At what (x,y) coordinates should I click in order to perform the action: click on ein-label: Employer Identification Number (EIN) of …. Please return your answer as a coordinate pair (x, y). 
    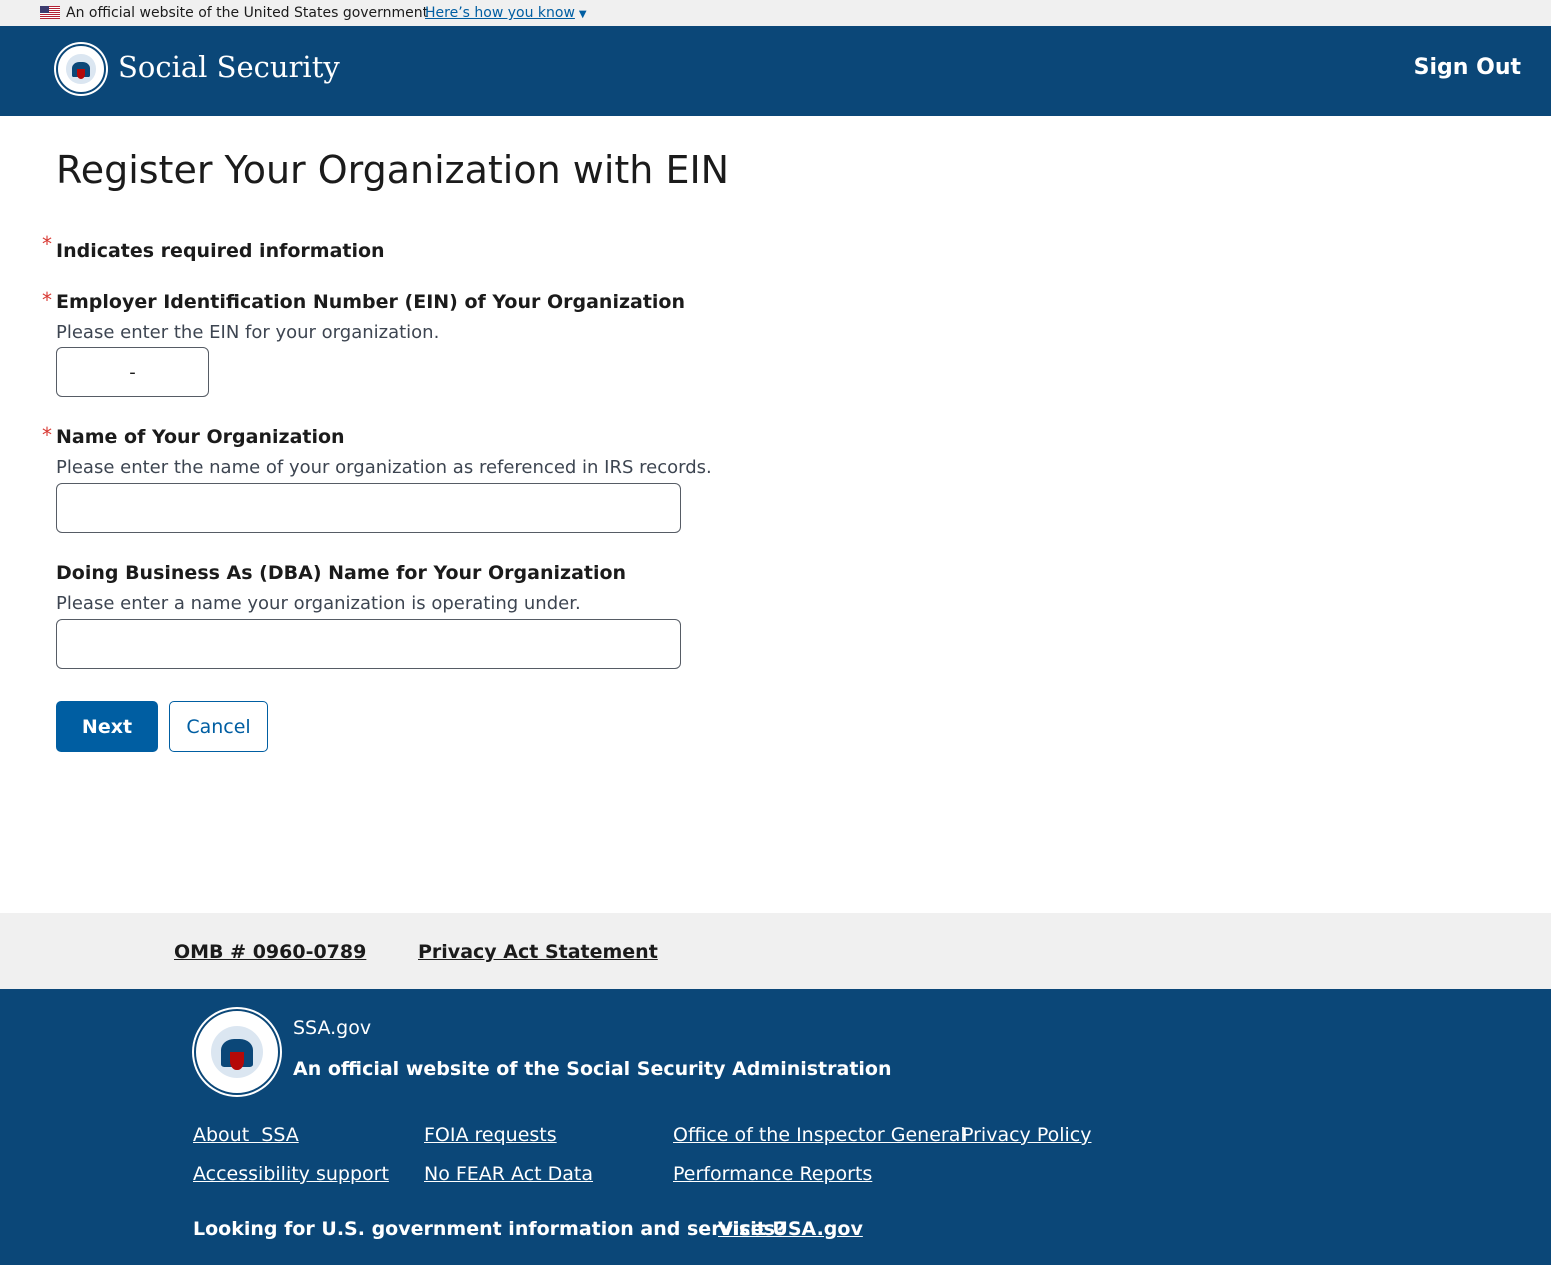
    Looking at the image, I should click on (371, 302).